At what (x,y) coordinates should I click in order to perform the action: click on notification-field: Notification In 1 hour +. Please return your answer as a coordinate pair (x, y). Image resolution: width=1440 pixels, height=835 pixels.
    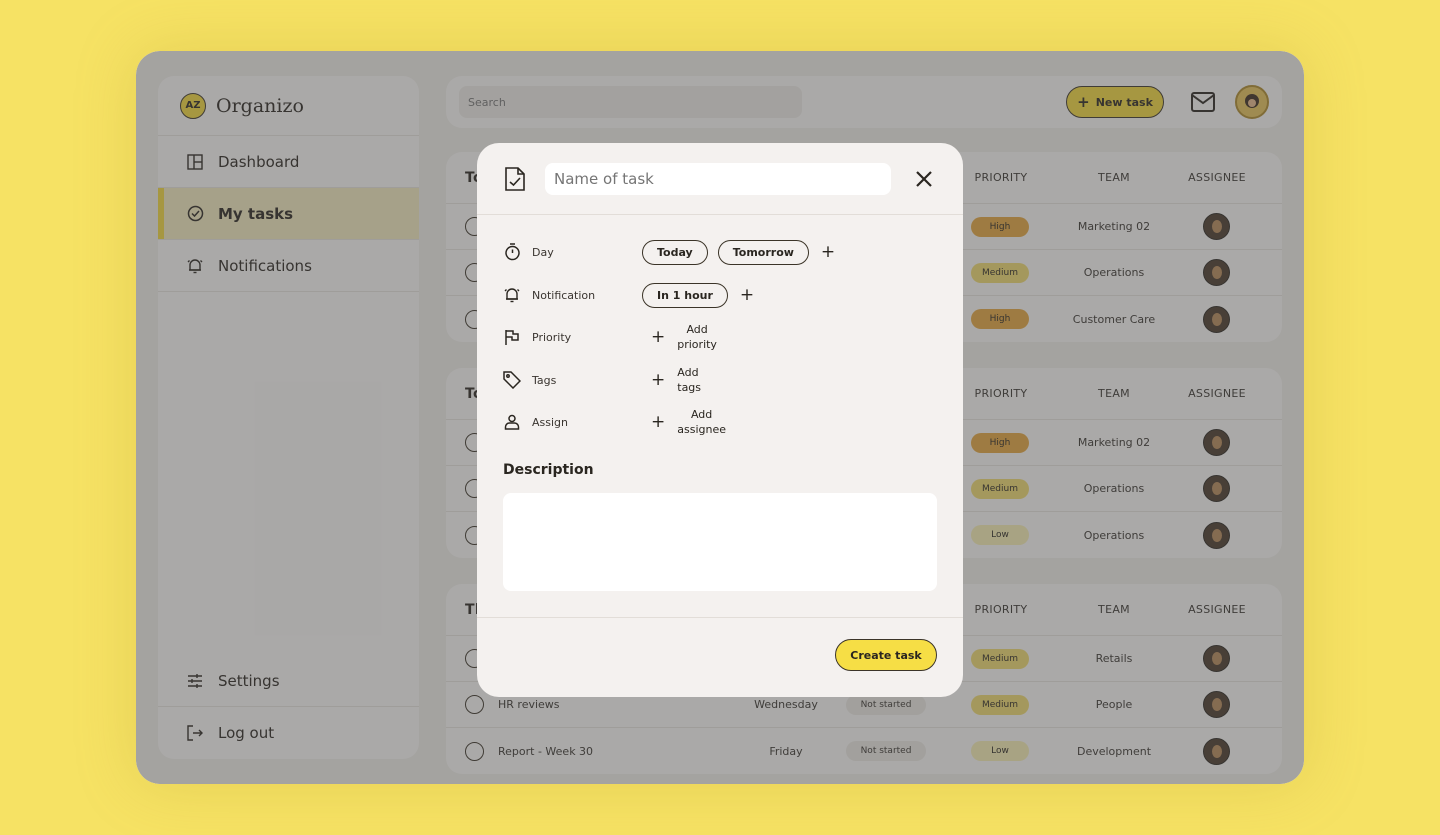
    Looking at the image, I should click on (628, 295).